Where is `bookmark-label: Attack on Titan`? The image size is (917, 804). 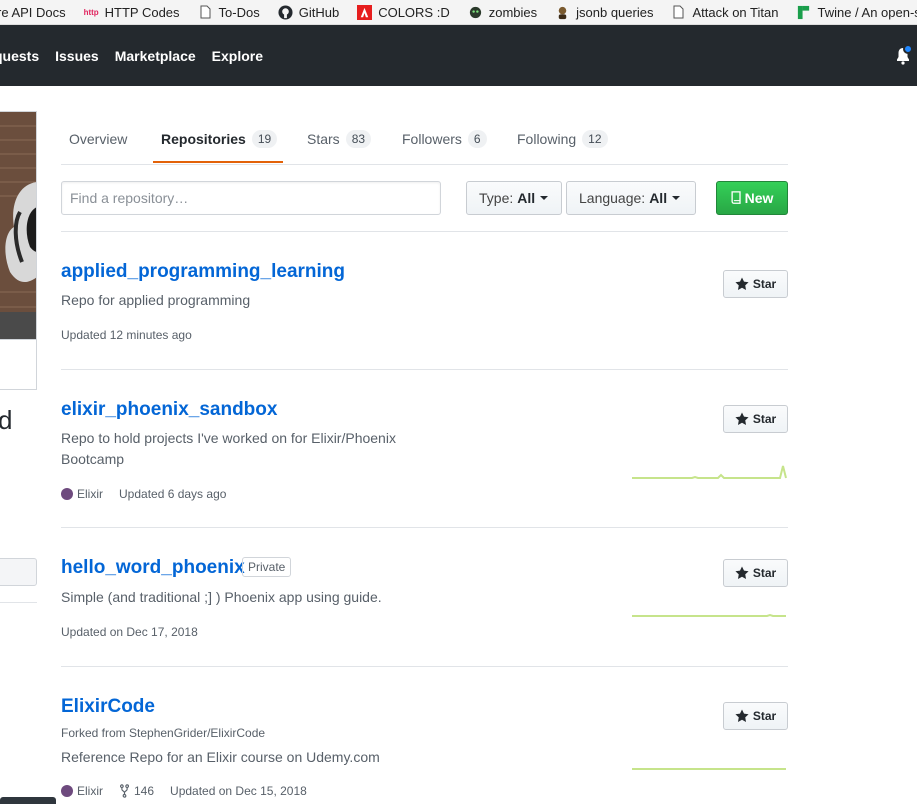 bookmark-label: Attack on Titan is located at coordinates (735, 12).